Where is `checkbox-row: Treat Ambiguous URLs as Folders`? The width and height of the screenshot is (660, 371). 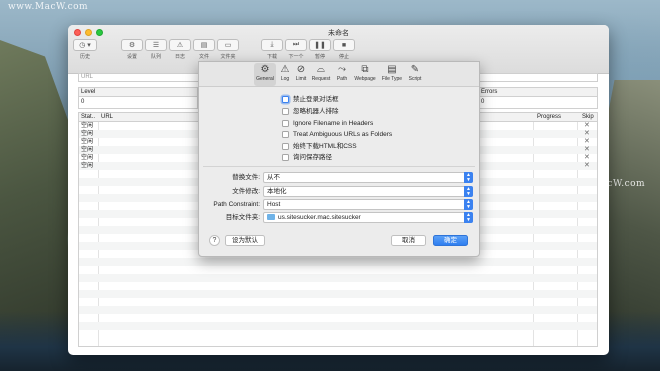 checkbox-row: Treat Ambiguous URLs as Folders is located at coordinates (337, 134).